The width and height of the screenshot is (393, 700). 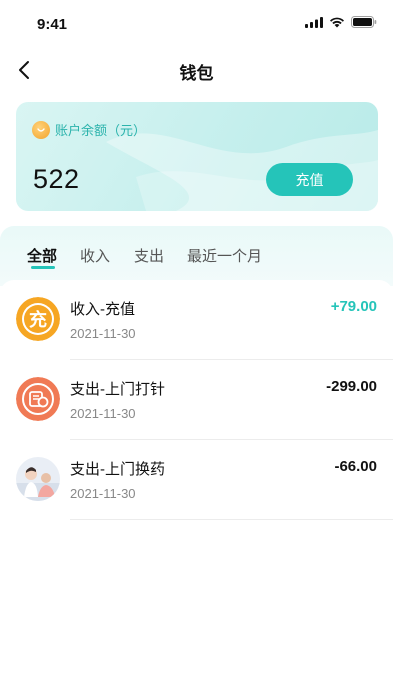 What do you see at coordinates (38, 479) in the screenshot?
I see `nurse-photo` at bounding box center [38, 479].